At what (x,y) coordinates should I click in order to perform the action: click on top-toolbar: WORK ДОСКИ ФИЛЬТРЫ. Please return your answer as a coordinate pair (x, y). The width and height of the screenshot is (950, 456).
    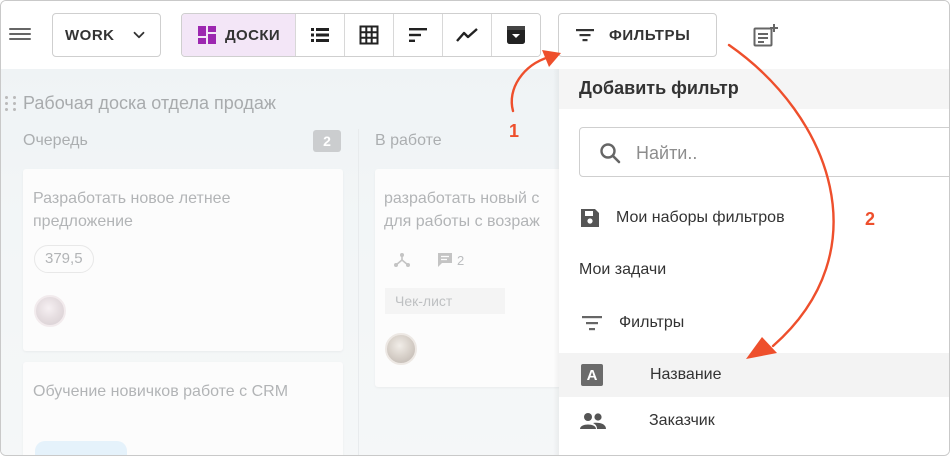
    Looking at the image, I should click on (475, 35).